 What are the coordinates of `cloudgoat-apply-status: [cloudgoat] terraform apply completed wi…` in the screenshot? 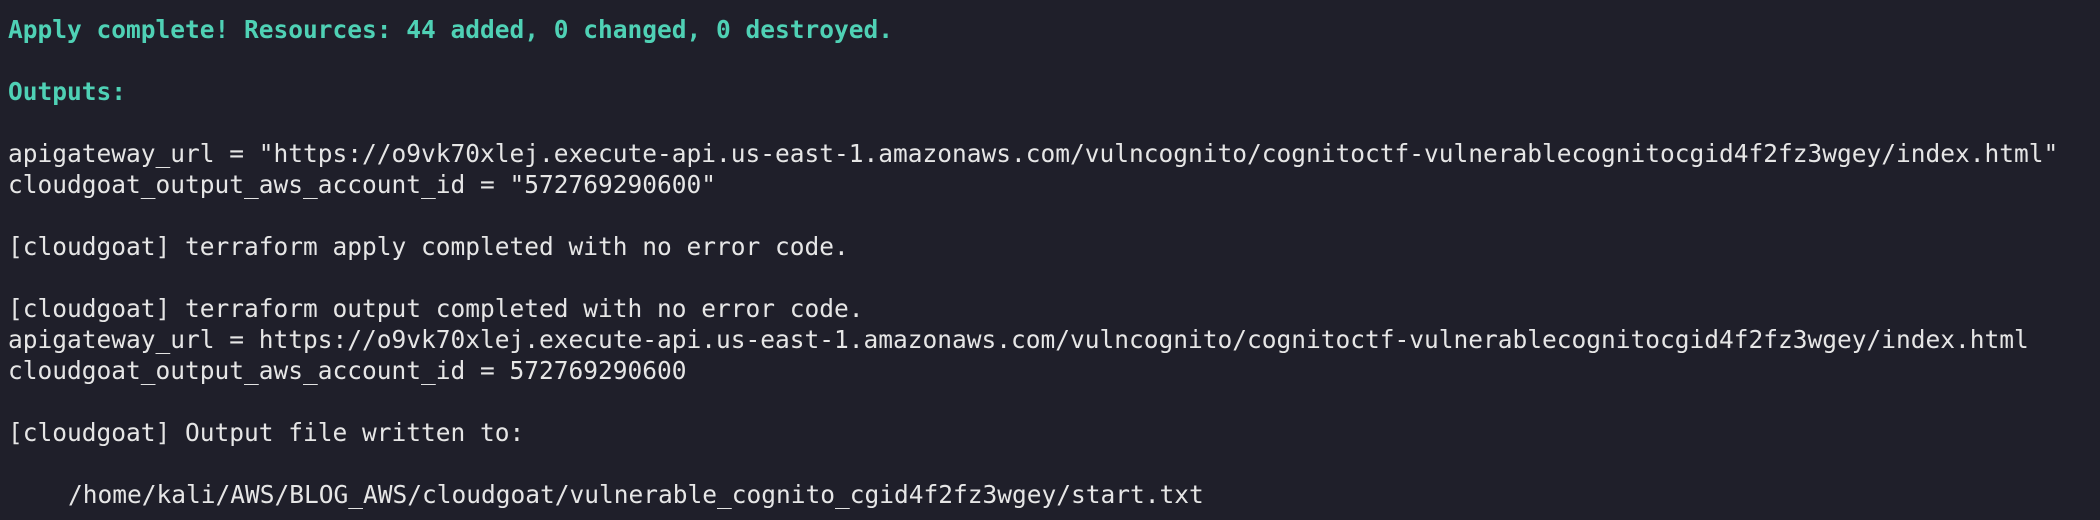 It's located at (428, 246).